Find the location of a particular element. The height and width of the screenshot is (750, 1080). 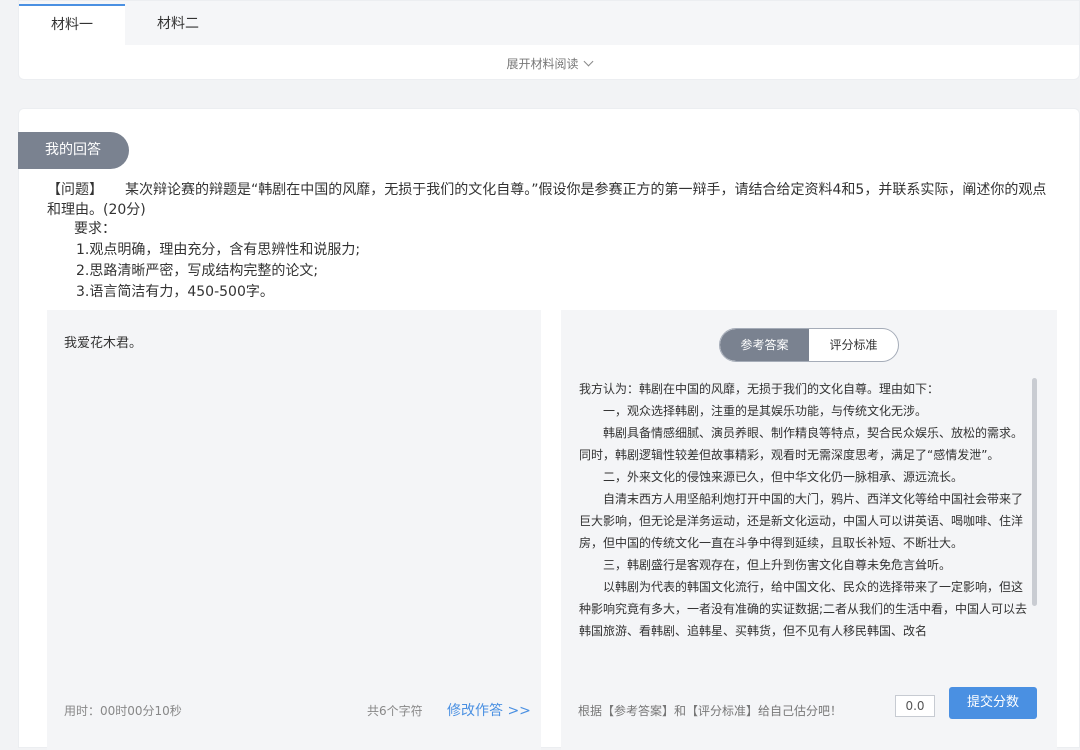

requirement-item: 3.语言简洁有力，450-500字。 is located at coordinates (175, 292).